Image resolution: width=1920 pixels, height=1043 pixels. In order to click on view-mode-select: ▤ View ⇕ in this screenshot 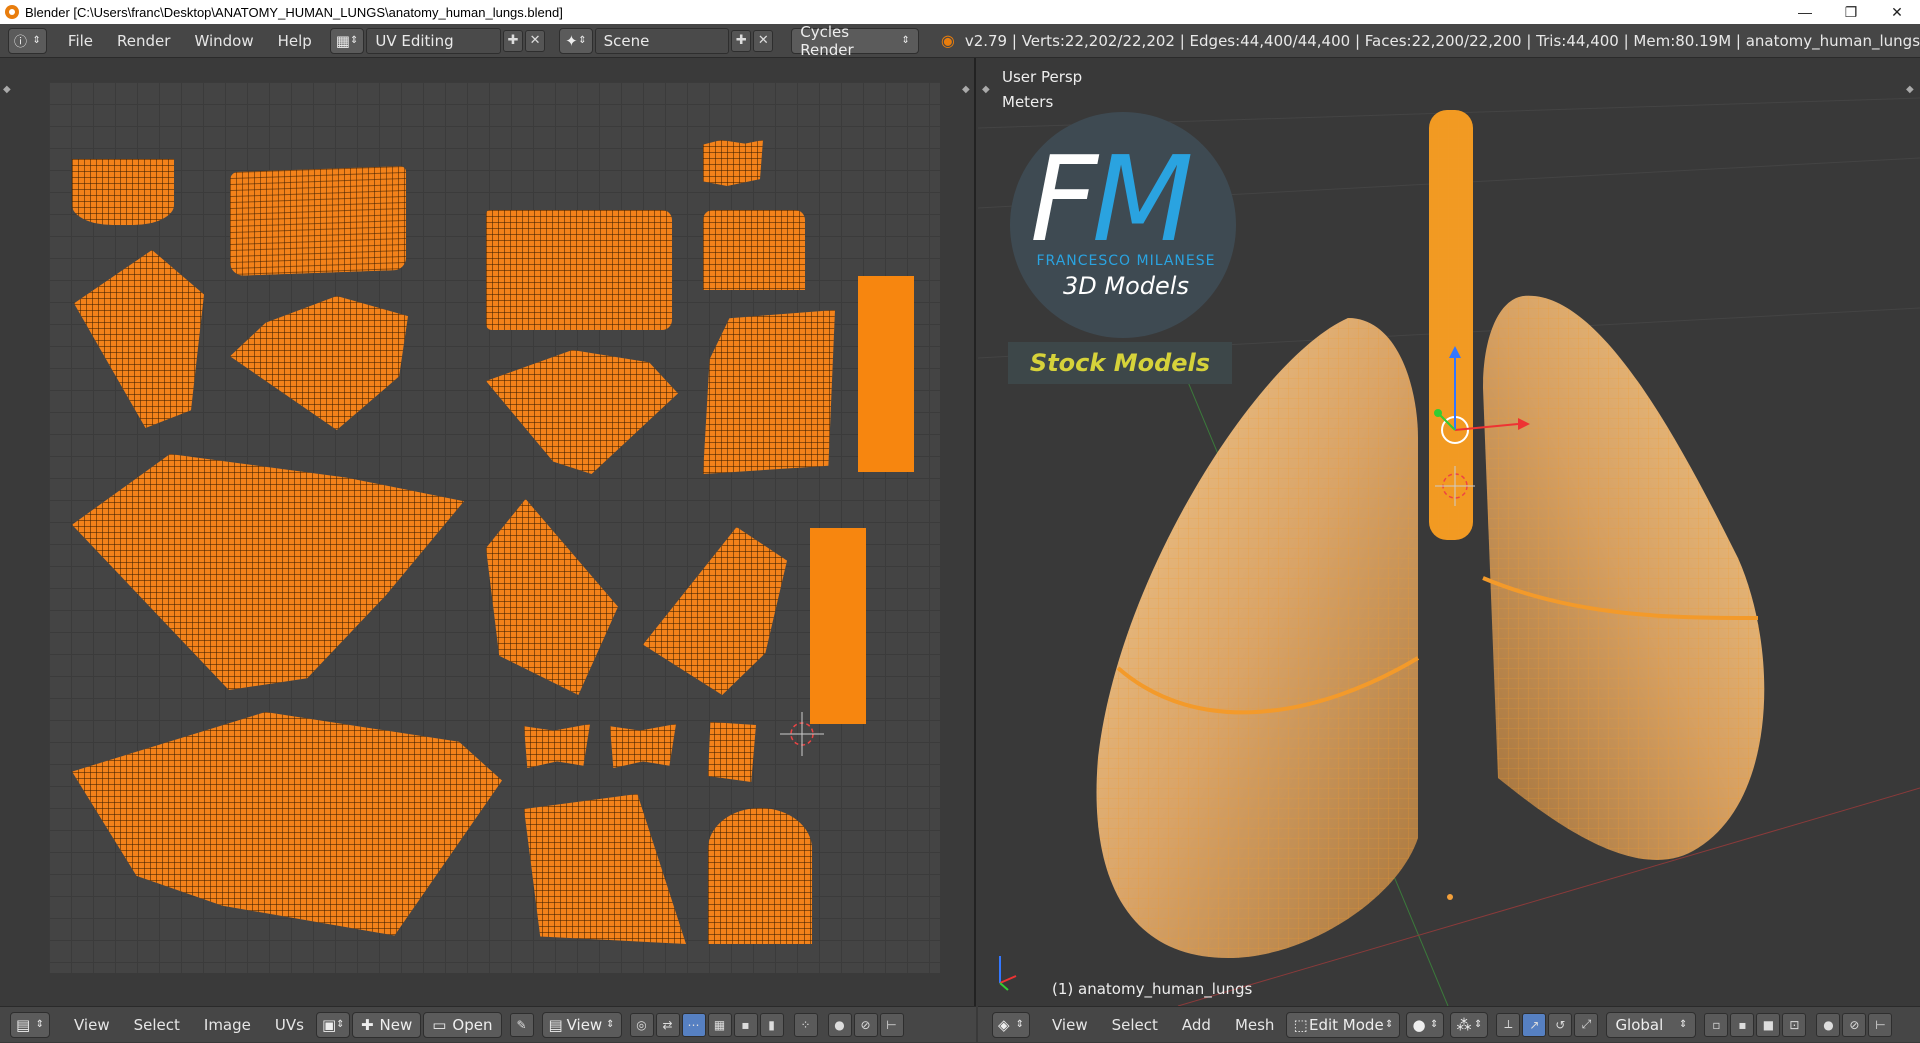, I will do `click(581, 1024)`.